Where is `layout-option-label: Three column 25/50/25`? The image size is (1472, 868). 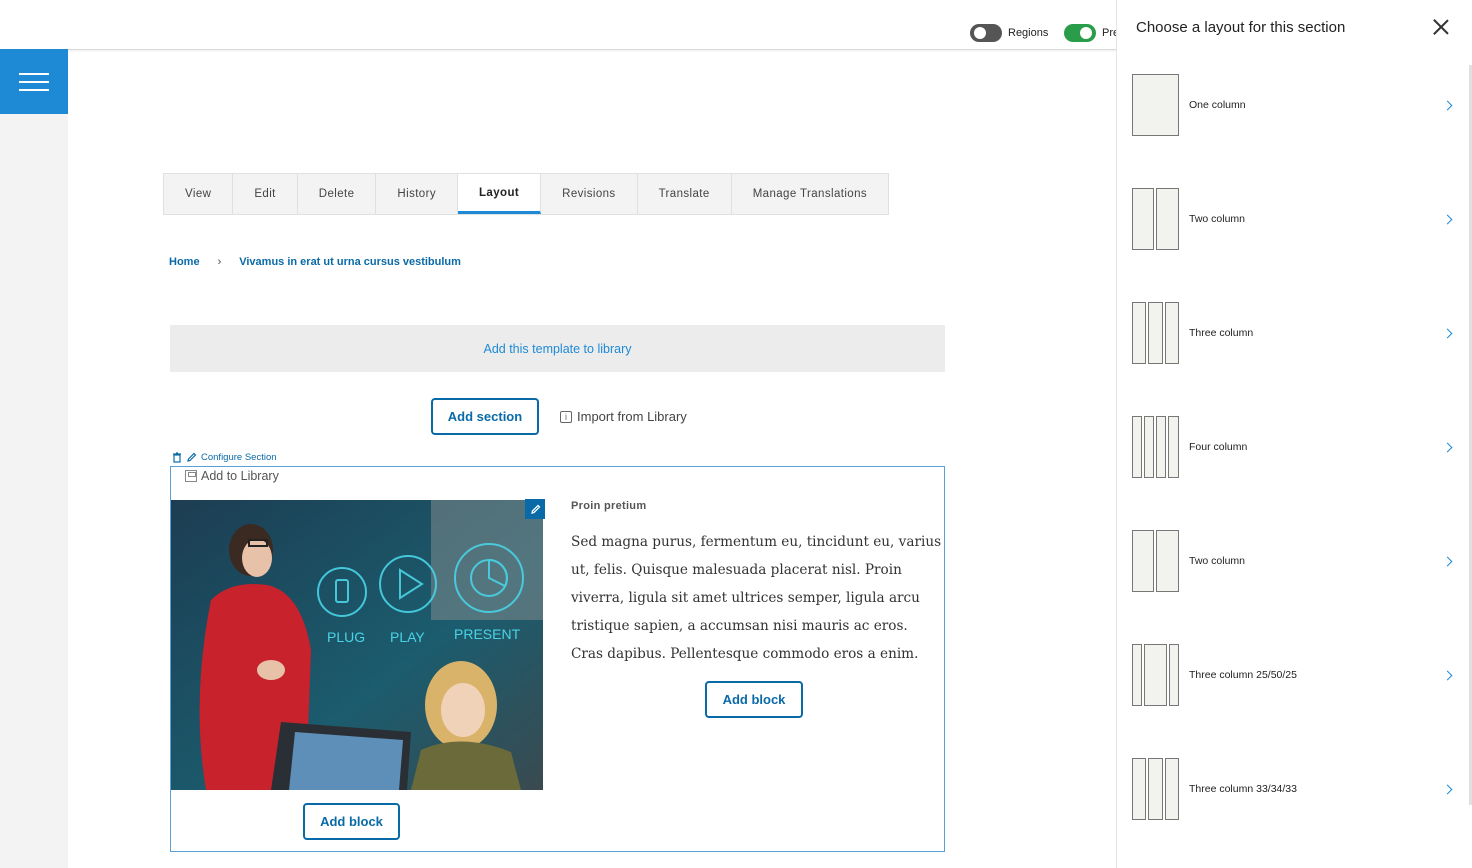
layout-option-label: Three column 25/50/25 is located at coordinates (1243, 675).